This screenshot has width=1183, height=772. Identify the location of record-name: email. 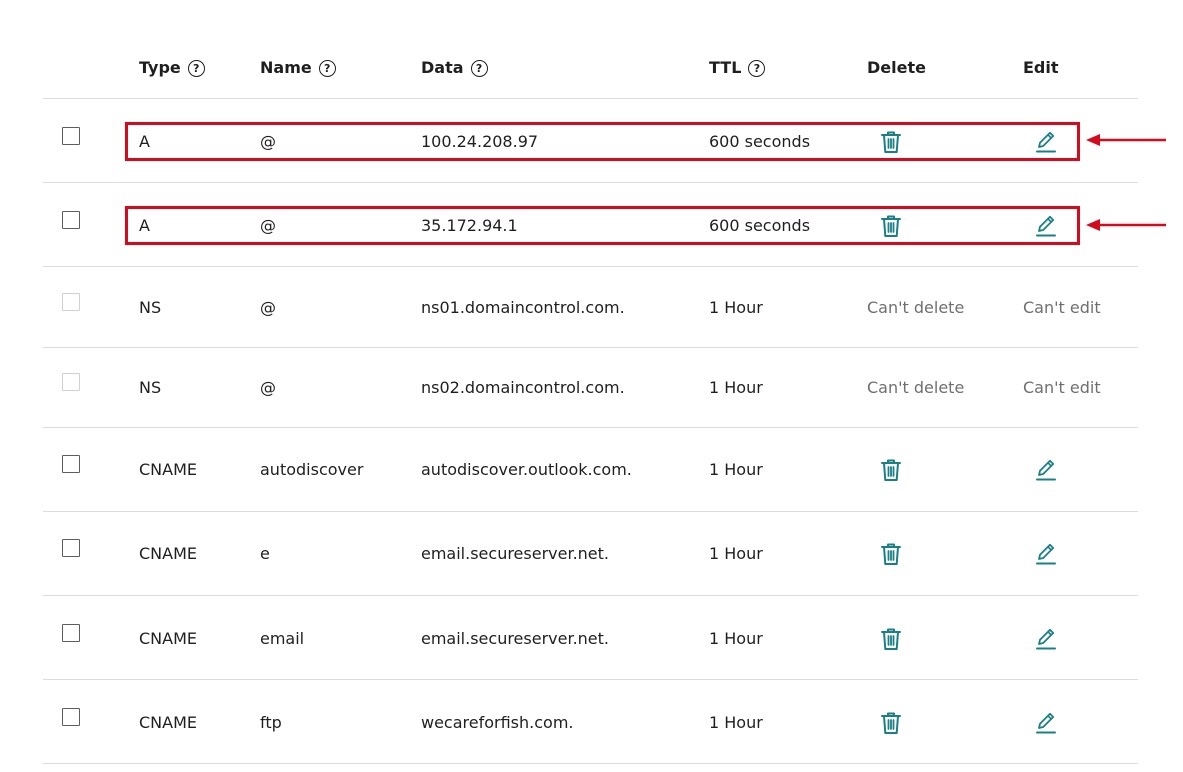
(282, 638).